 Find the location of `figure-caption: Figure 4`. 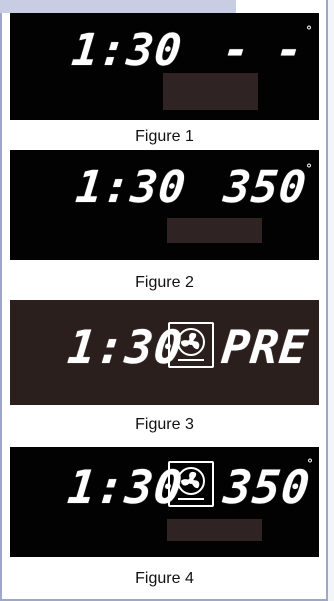

figure-caption: Figure 4 is located at coordinates (164, 578).